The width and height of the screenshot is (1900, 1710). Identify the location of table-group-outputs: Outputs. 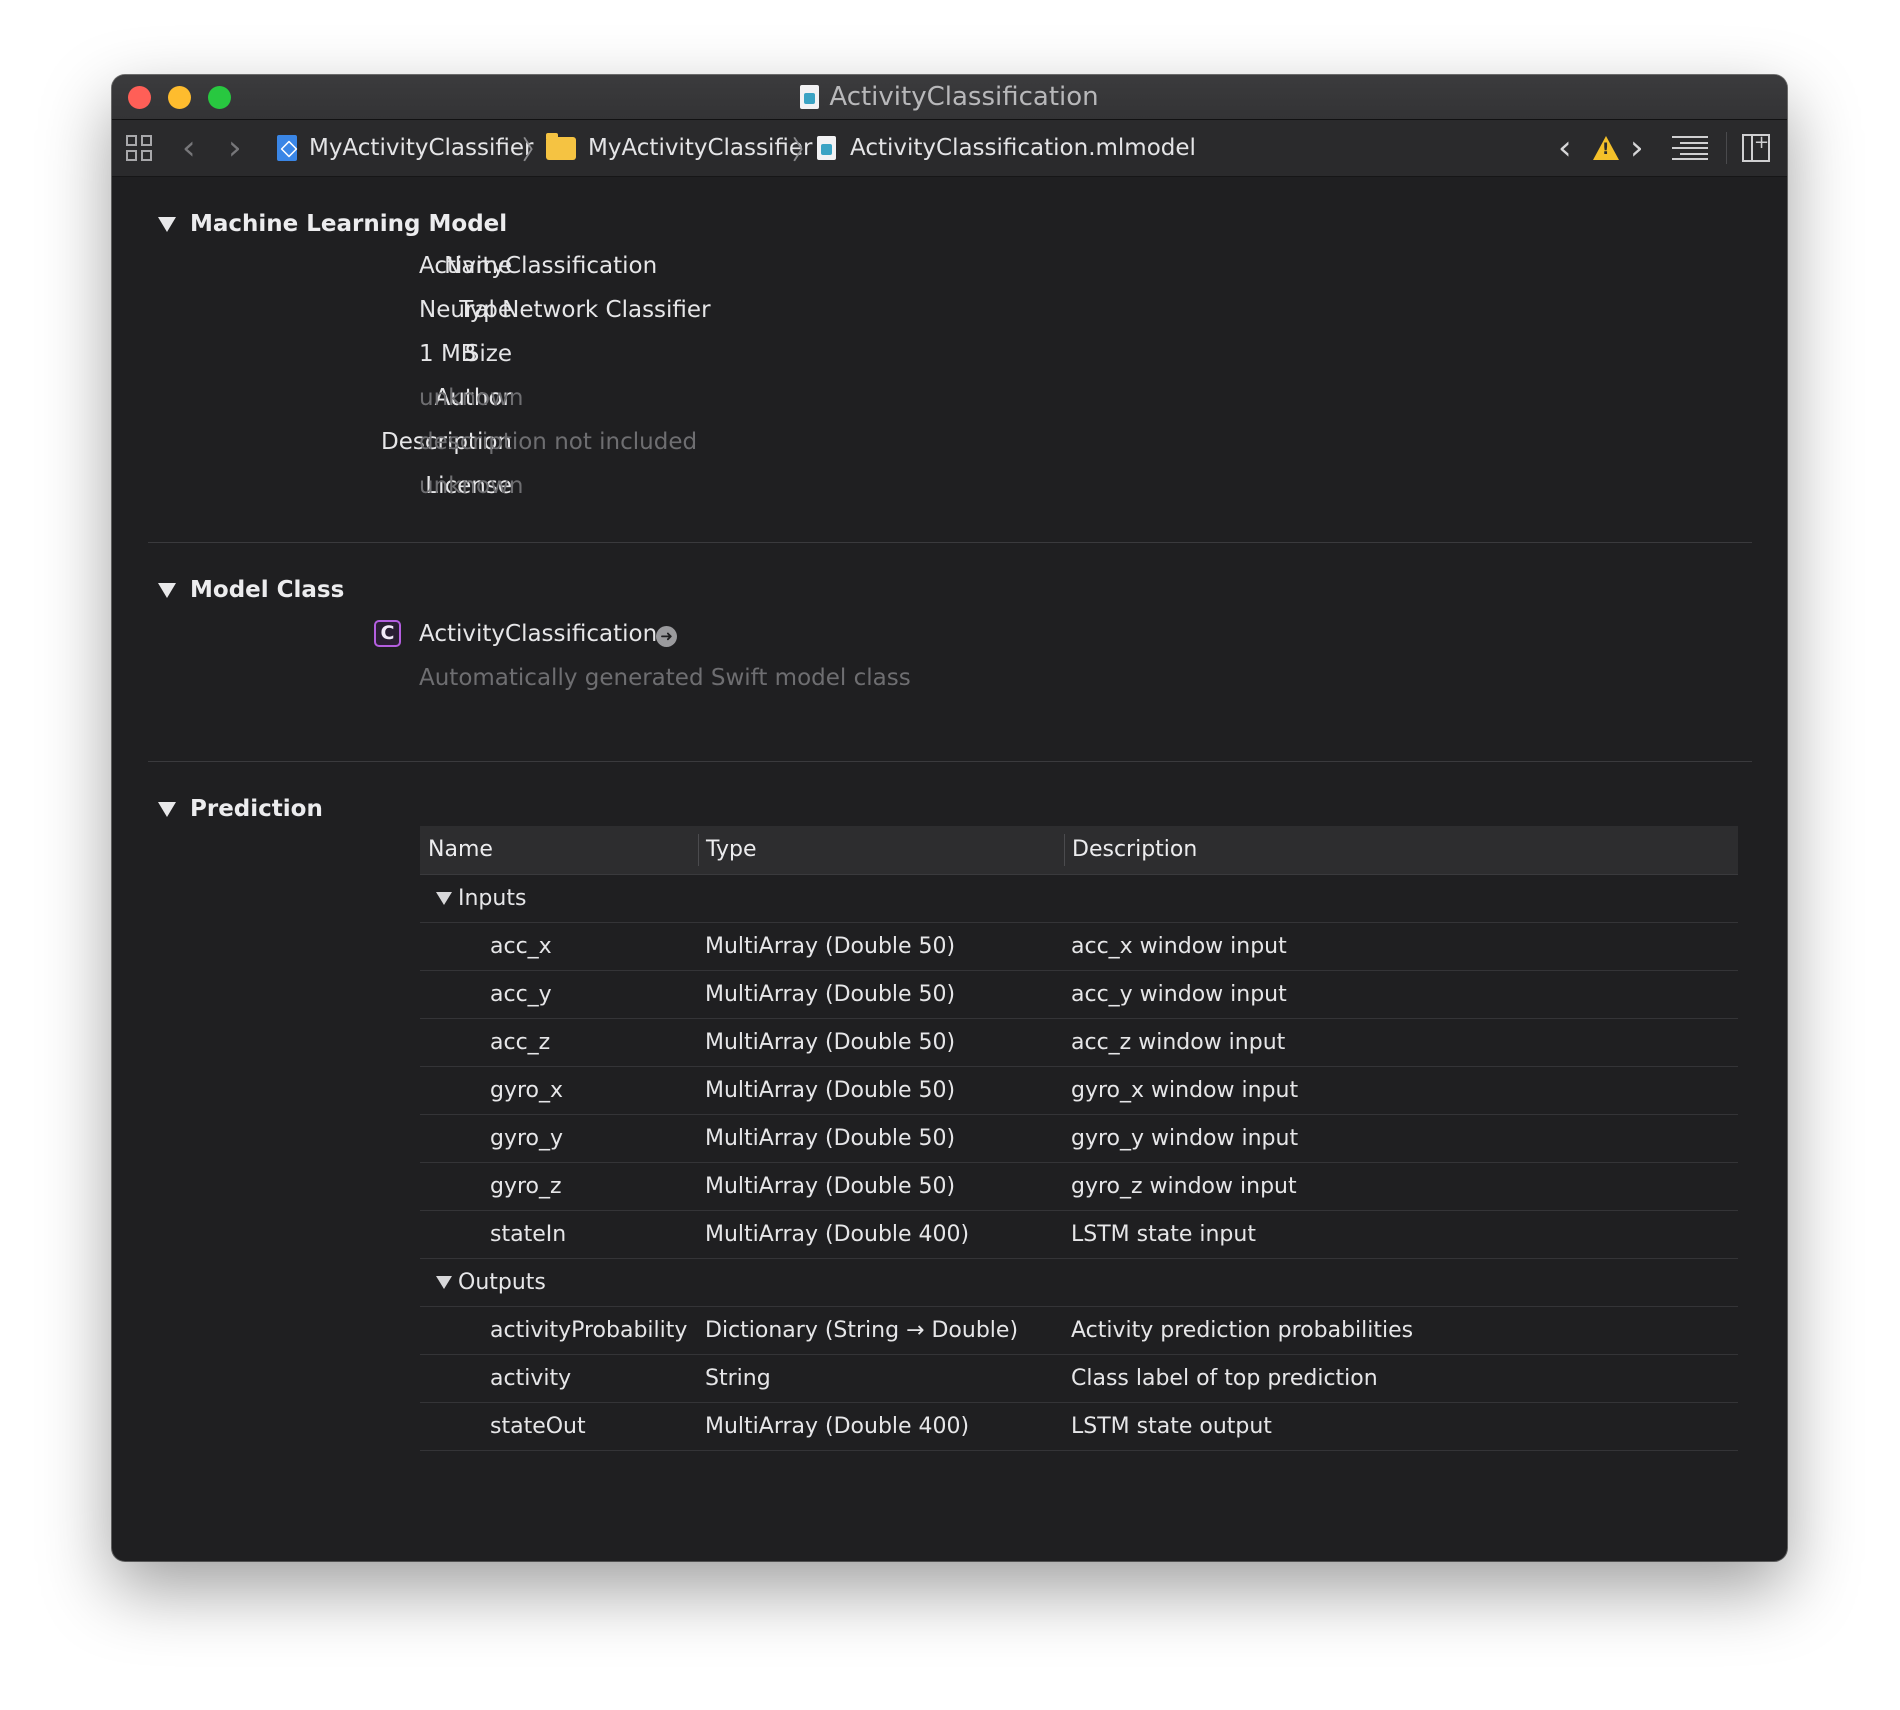
(1079, 1283).